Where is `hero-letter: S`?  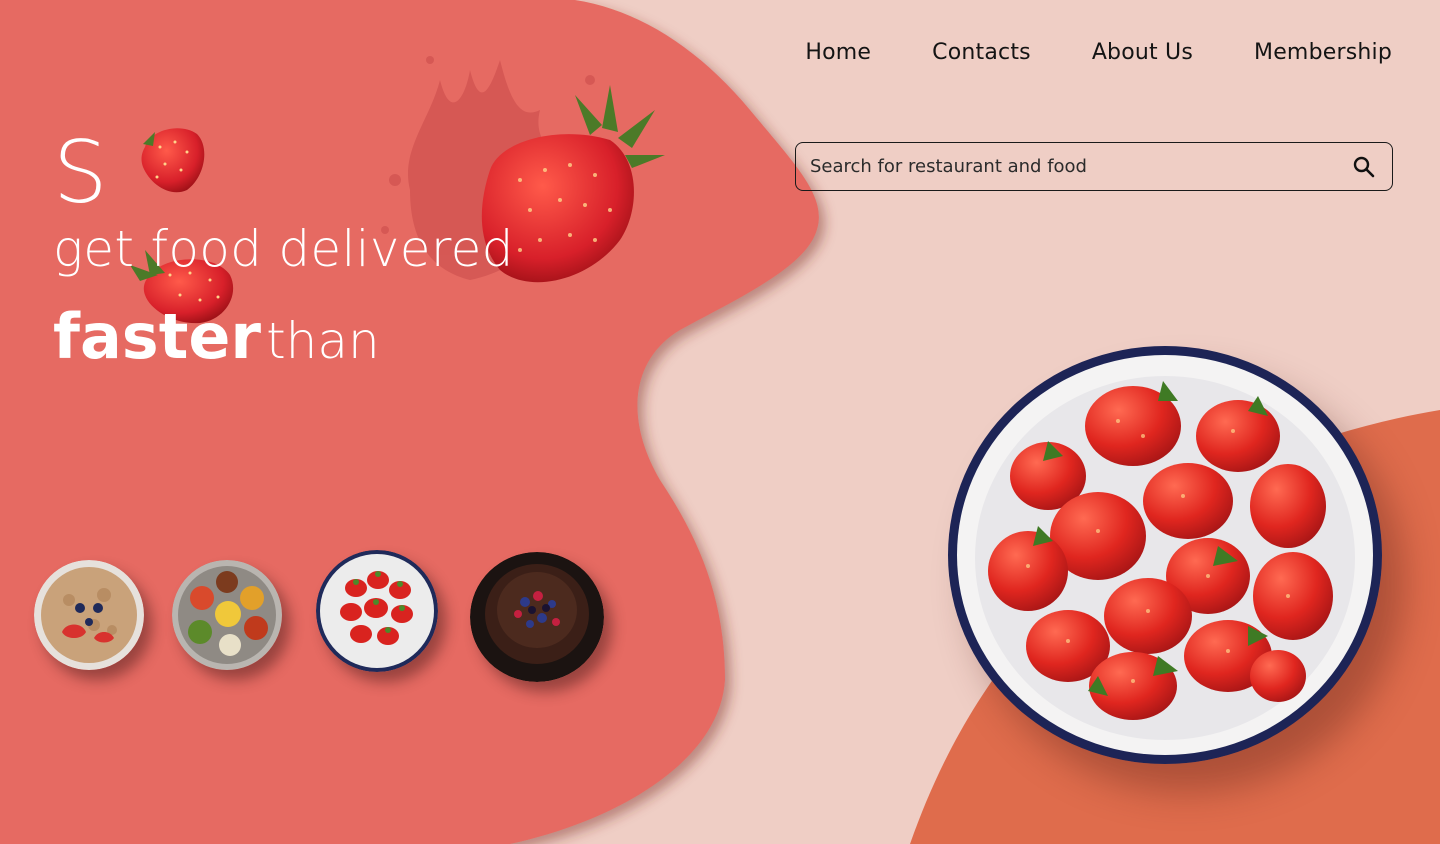 hero-letter: S is located at coordinates (80, 173).